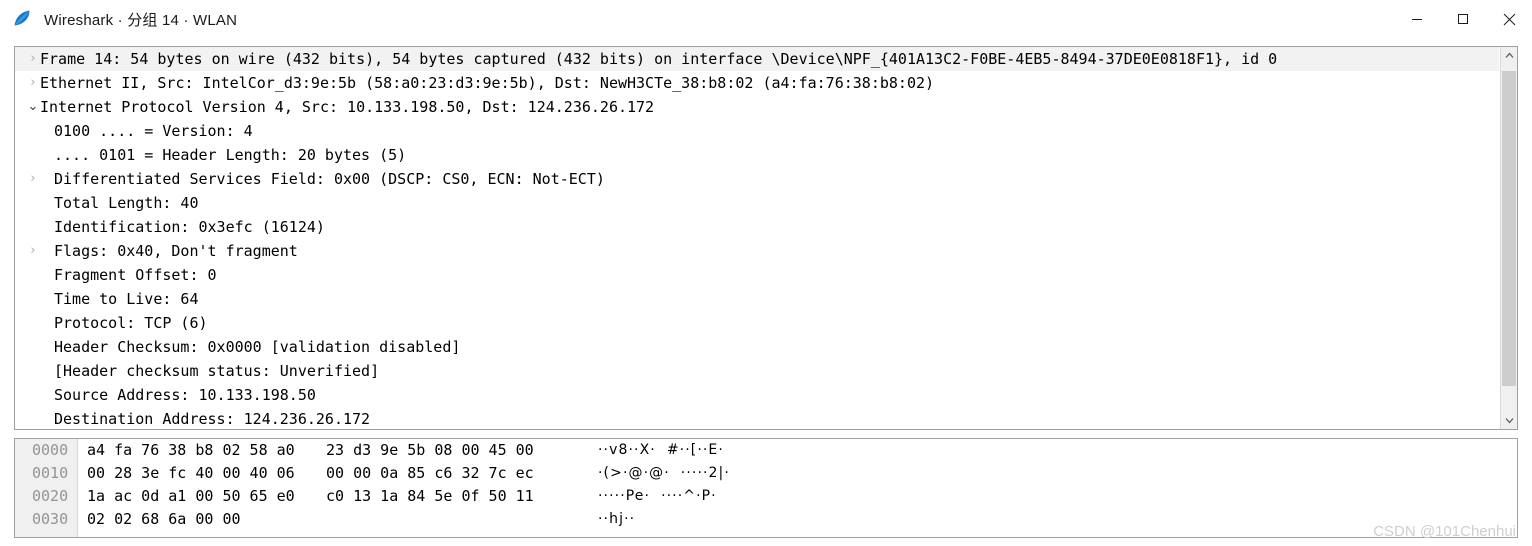 This screenshot has height=546, width=1532. I want to click on packet-detail-row-label: Source Address: 10.133.198.50, so click(185, 395).